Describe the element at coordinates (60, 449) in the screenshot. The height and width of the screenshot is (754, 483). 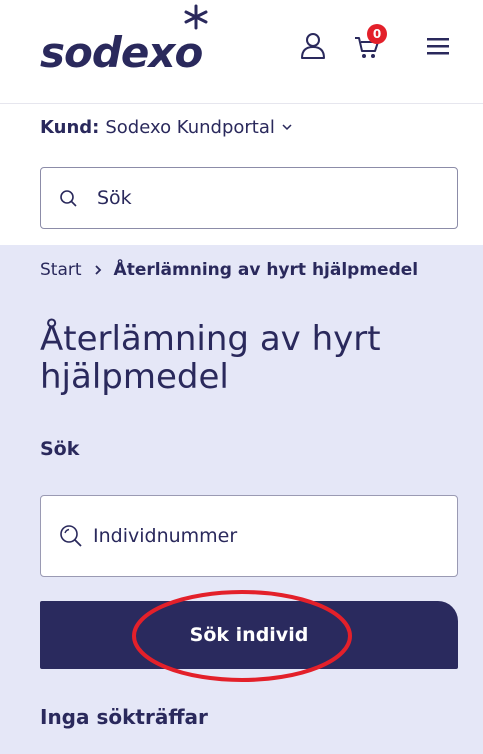
I see `search-heading: Sök` at that location.